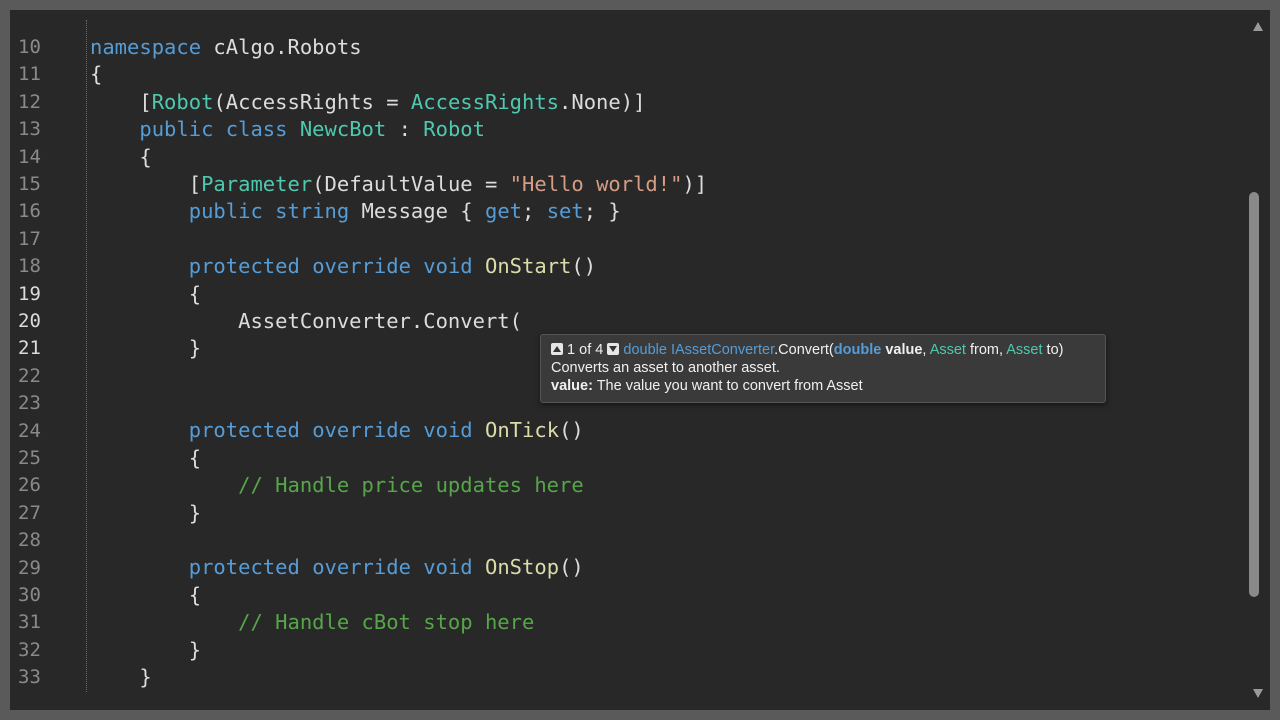 Image resolution: width=1280 pixels, height=720 pixels. What do you see at coordinates (29, 622) in the screenshot?
I see `line-number: 31` at bounding box center [29, 622].